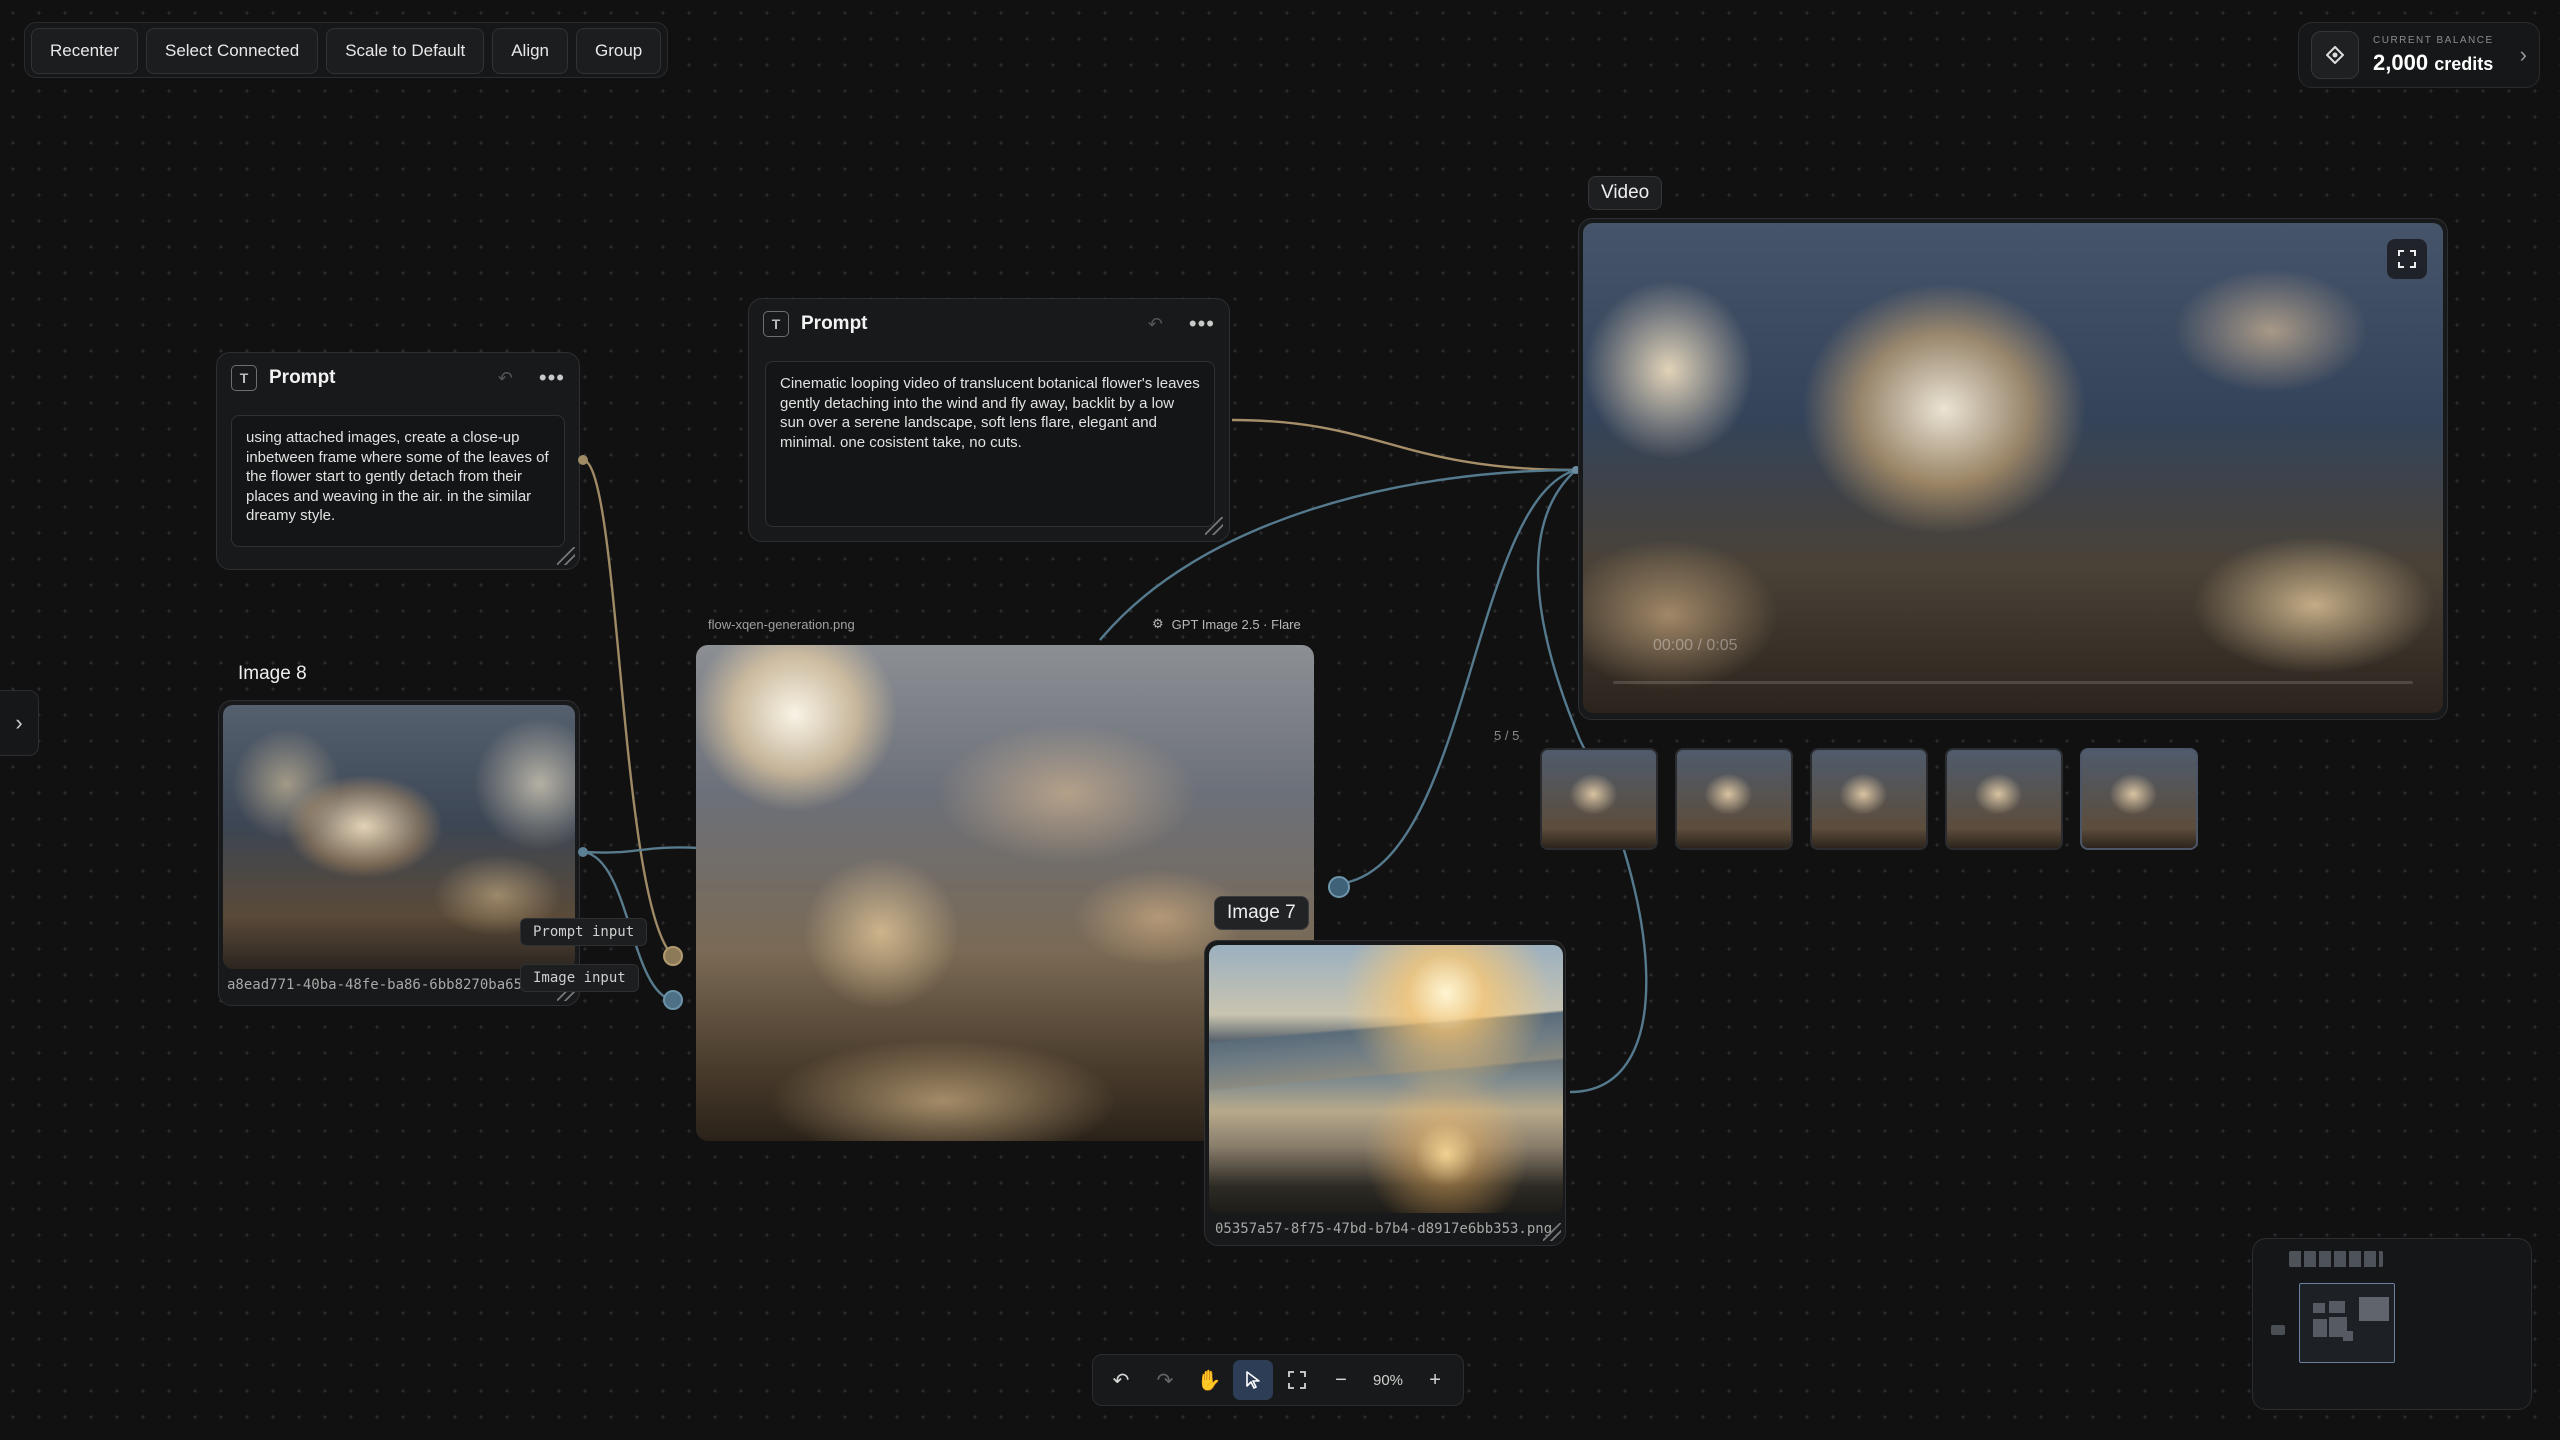 Image resolution: width=2560 pixels, height=1440 pixels. I want to click on video-node: 00:00 / 0:05, so click(2013, 469).